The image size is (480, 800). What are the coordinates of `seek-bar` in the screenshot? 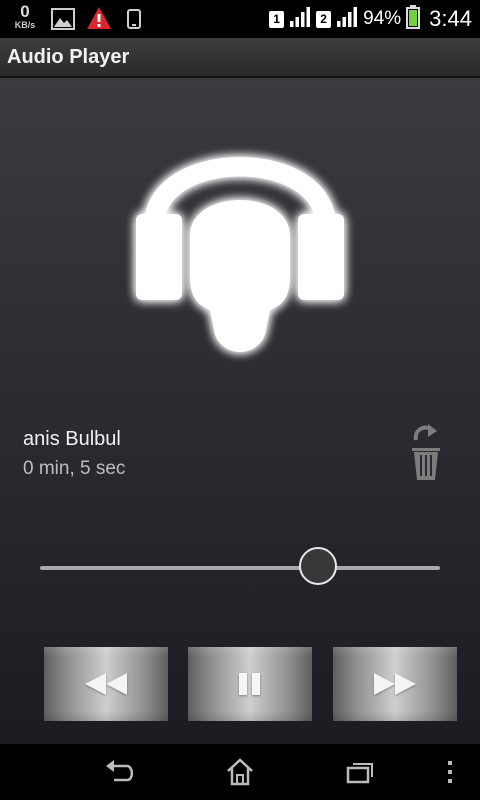 It's located at (240, 567).